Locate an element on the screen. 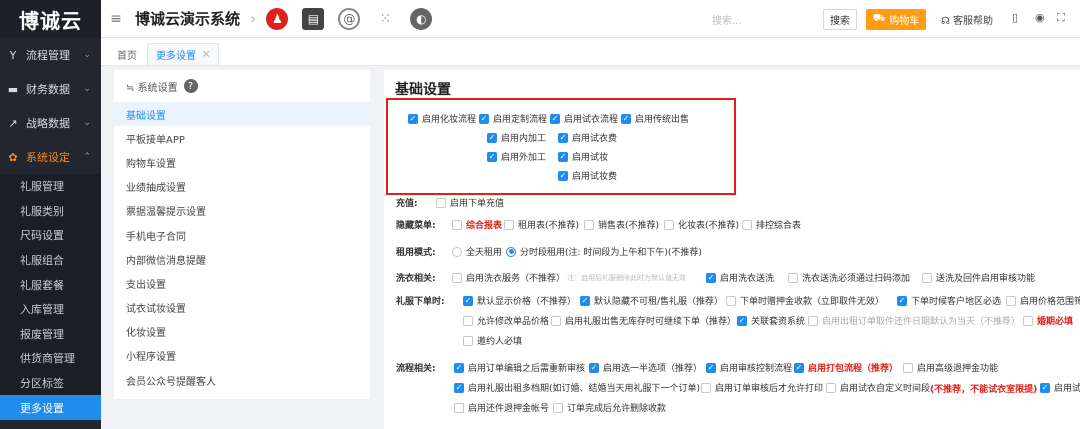 The image size is (1080, 429). radio-full-day: 全天租用 is located at coordinates (477, 251).